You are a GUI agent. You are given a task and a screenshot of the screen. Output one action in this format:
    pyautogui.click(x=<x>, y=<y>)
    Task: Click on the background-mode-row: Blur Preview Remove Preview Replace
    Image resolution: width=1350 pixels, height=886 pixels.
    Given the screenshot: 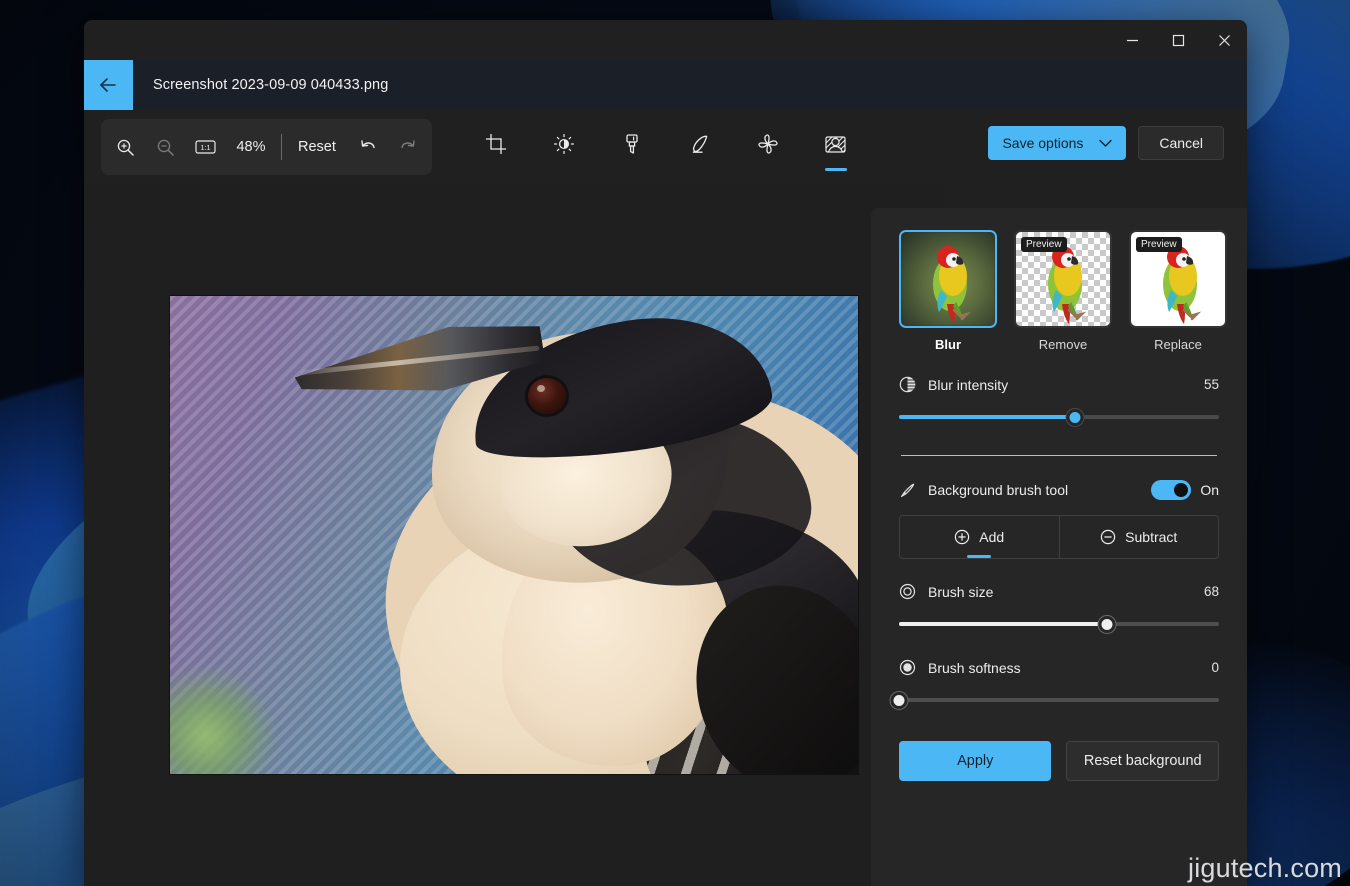 What is the action you would take?
    pyautogui.click(x=1063, y=291)
    